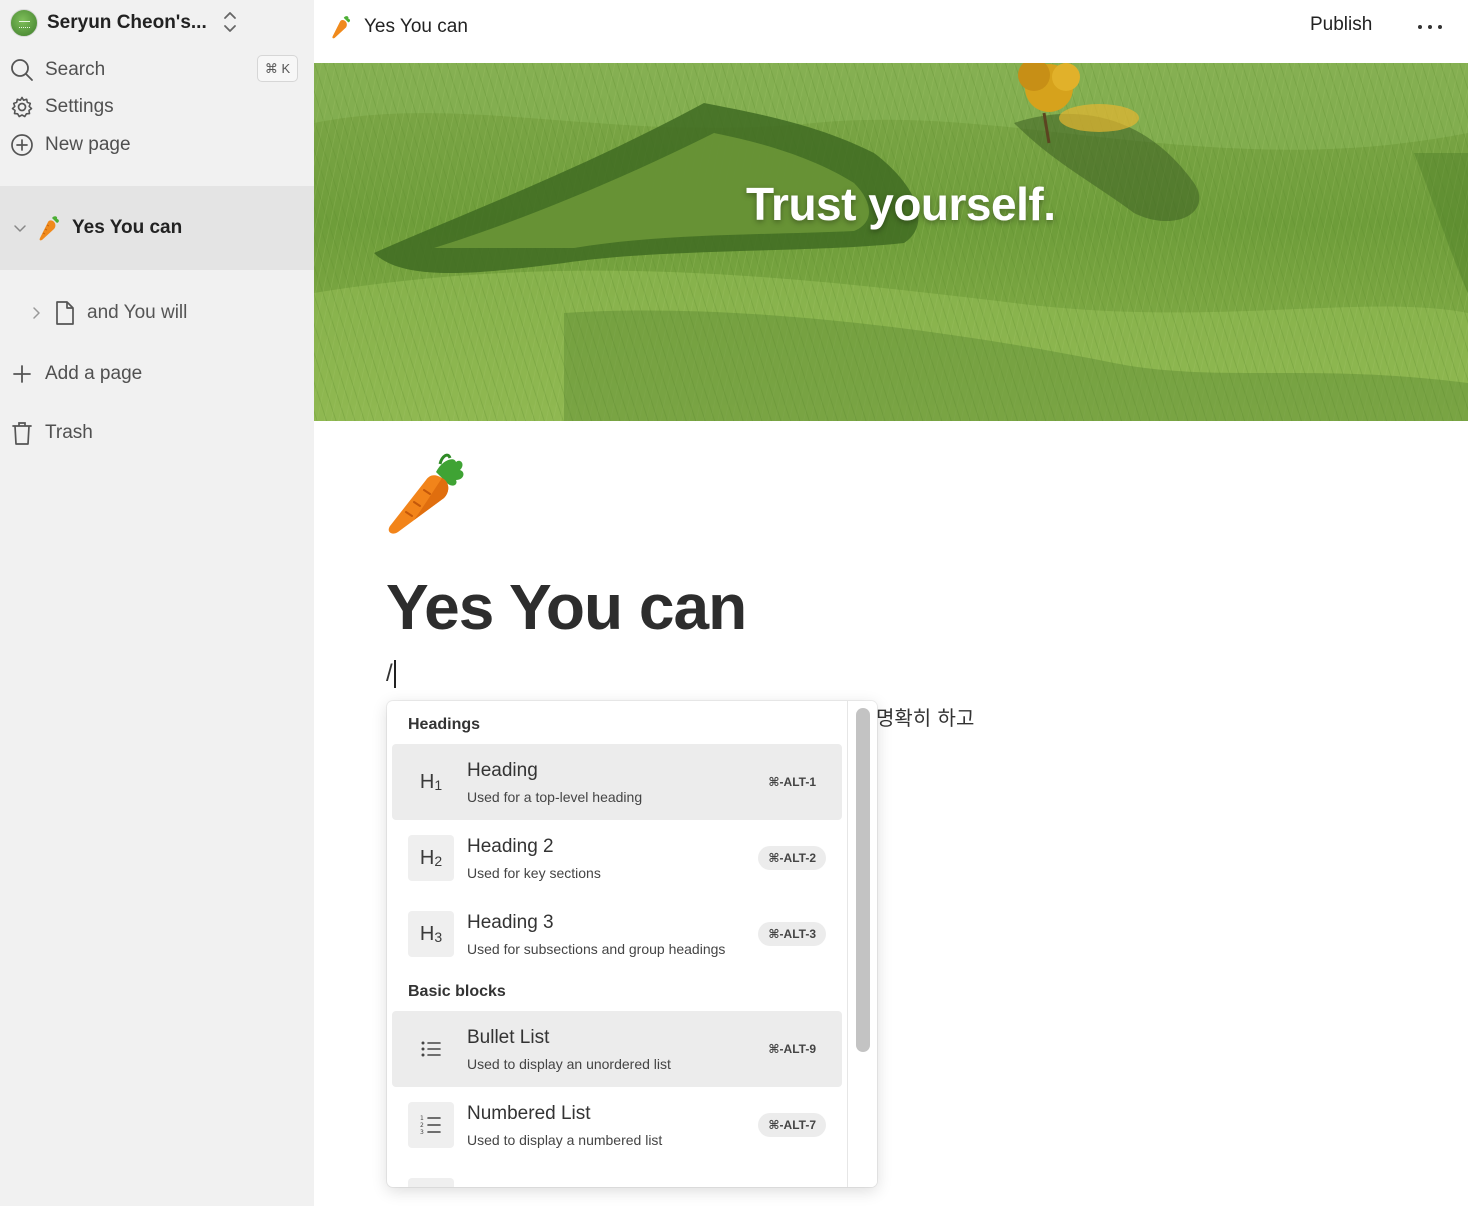 This screenshot has height=1206, width=1468. Describe the element at coordinates (422, 1118) in the screenshot. I see `svg-text: 1` at that location.